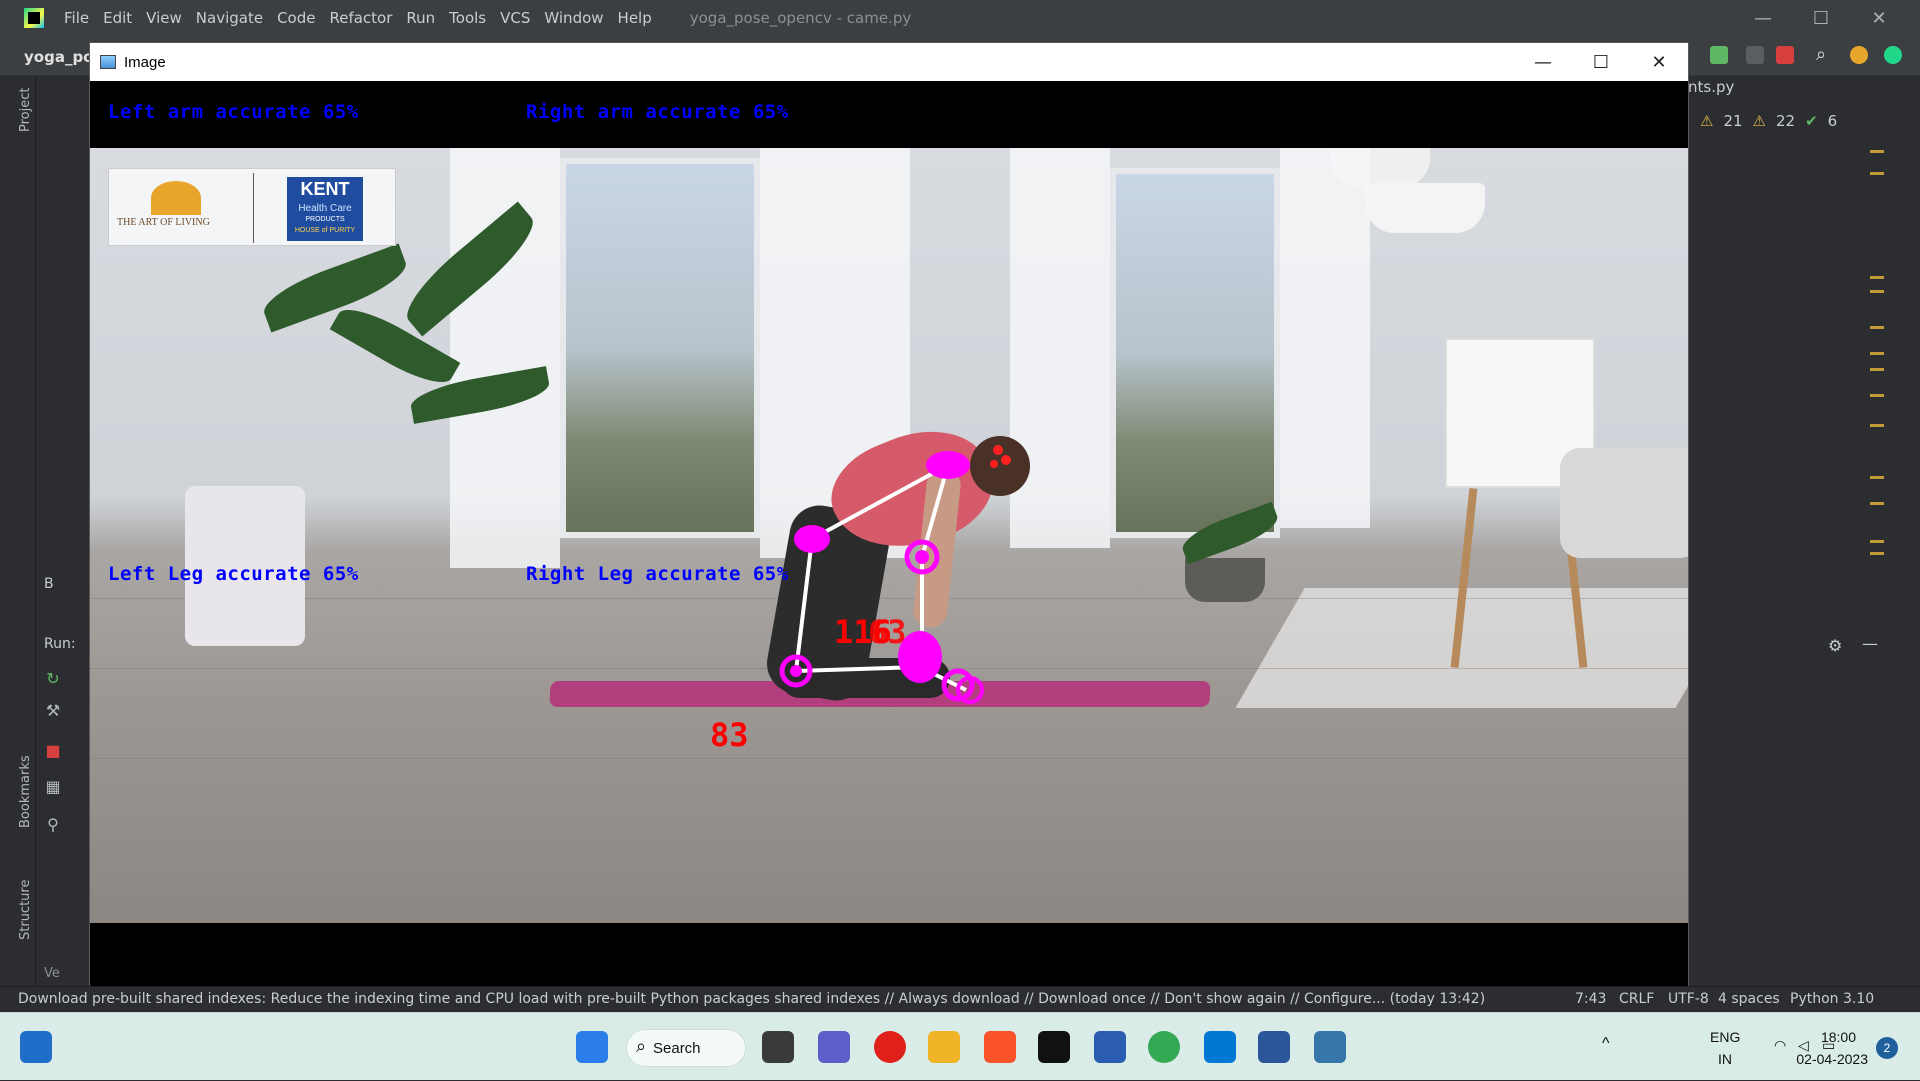 The width and height of the screenshot is (1920, 1081). Describe the element at coordinates (164, 18) in the screenshot. I see `menu-view: View` at that location.